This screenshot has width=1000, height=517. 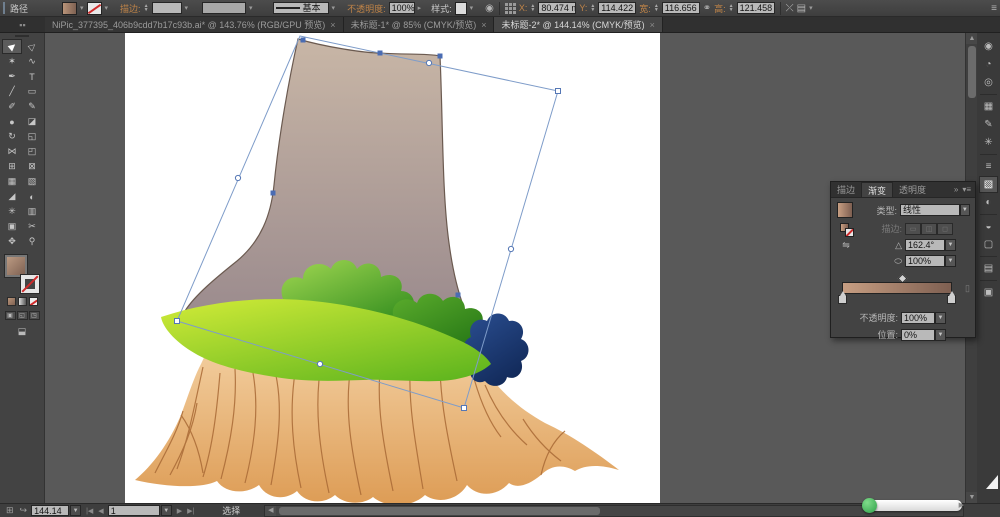 What do you see at coordinates (10, 510) in the screenshot?
I see `canvas-rotation-icon: ⊞` at bounding box center [10, 510].